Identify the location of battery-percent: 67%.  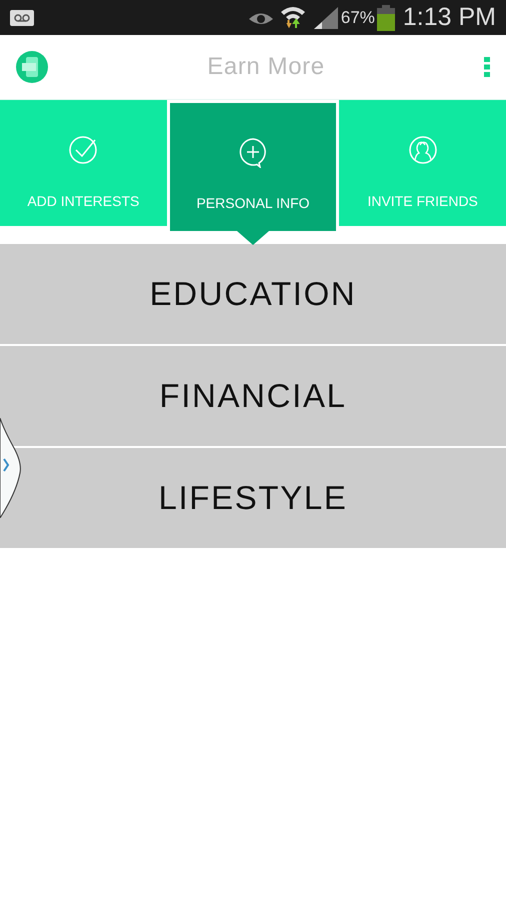
(357, 17).